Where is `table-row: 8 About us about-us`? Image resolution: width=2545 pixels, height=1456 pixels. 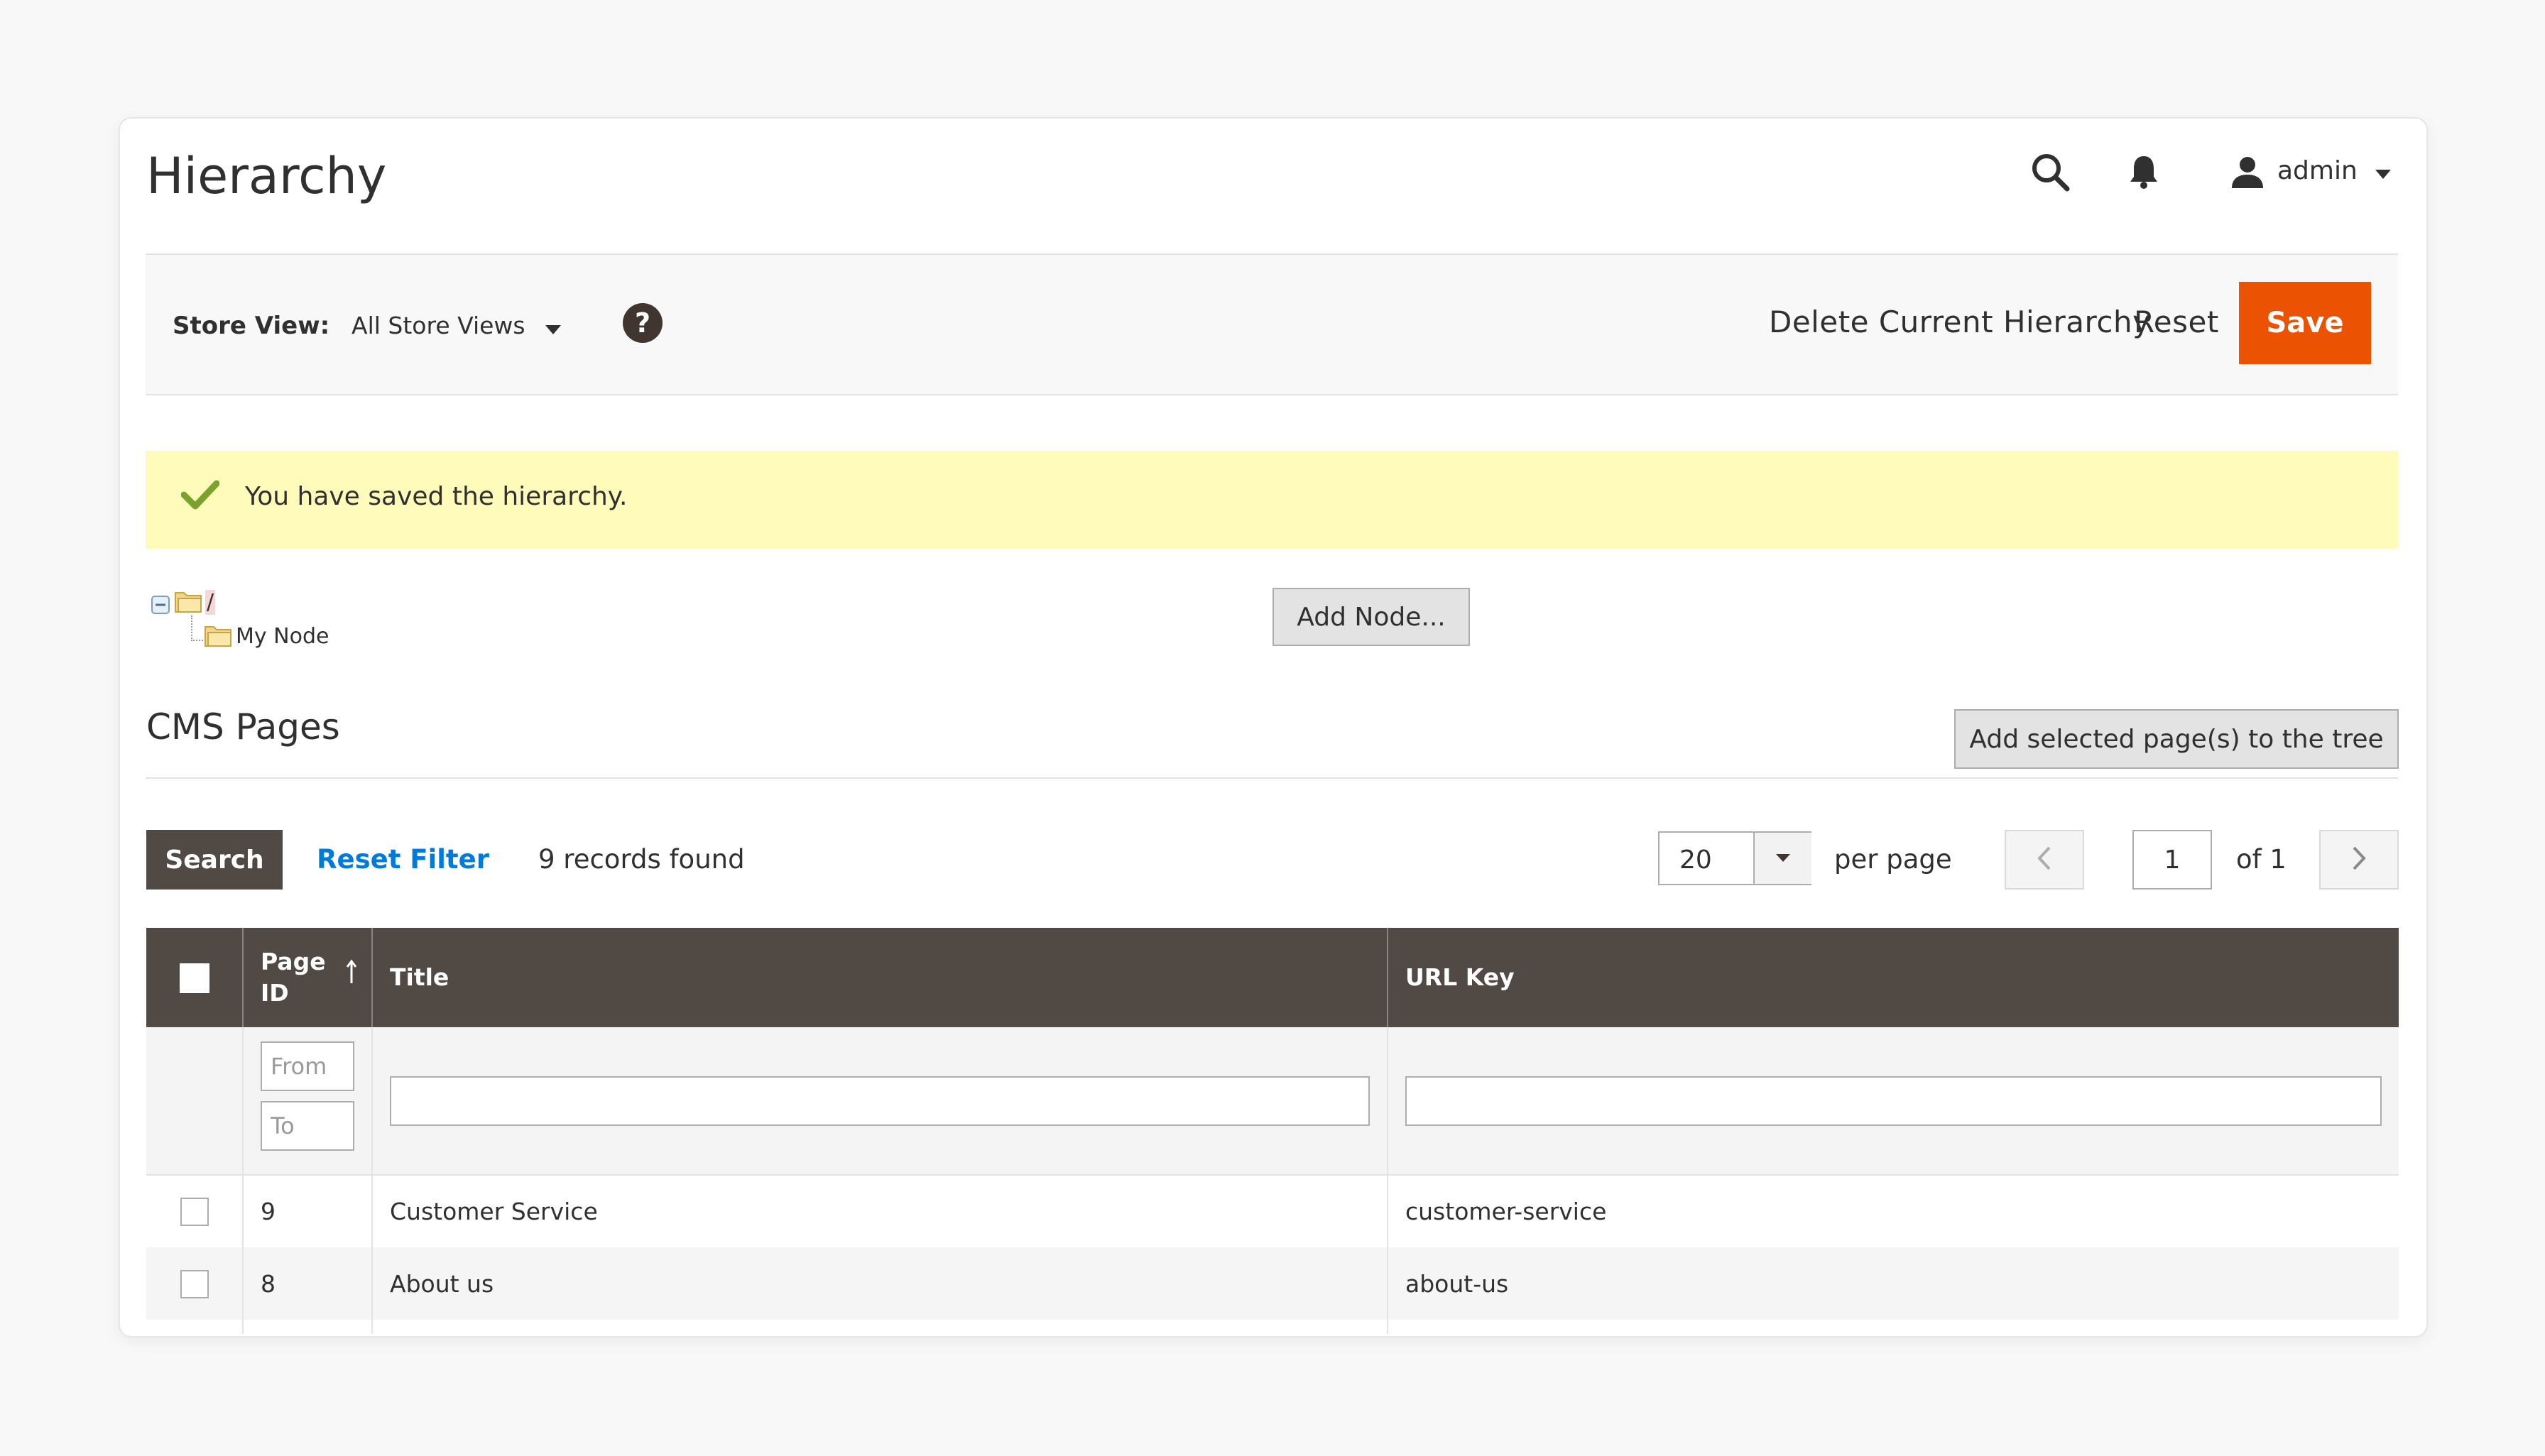 table-row: 8 About us about-us is located at coordinates (1272, 1283).